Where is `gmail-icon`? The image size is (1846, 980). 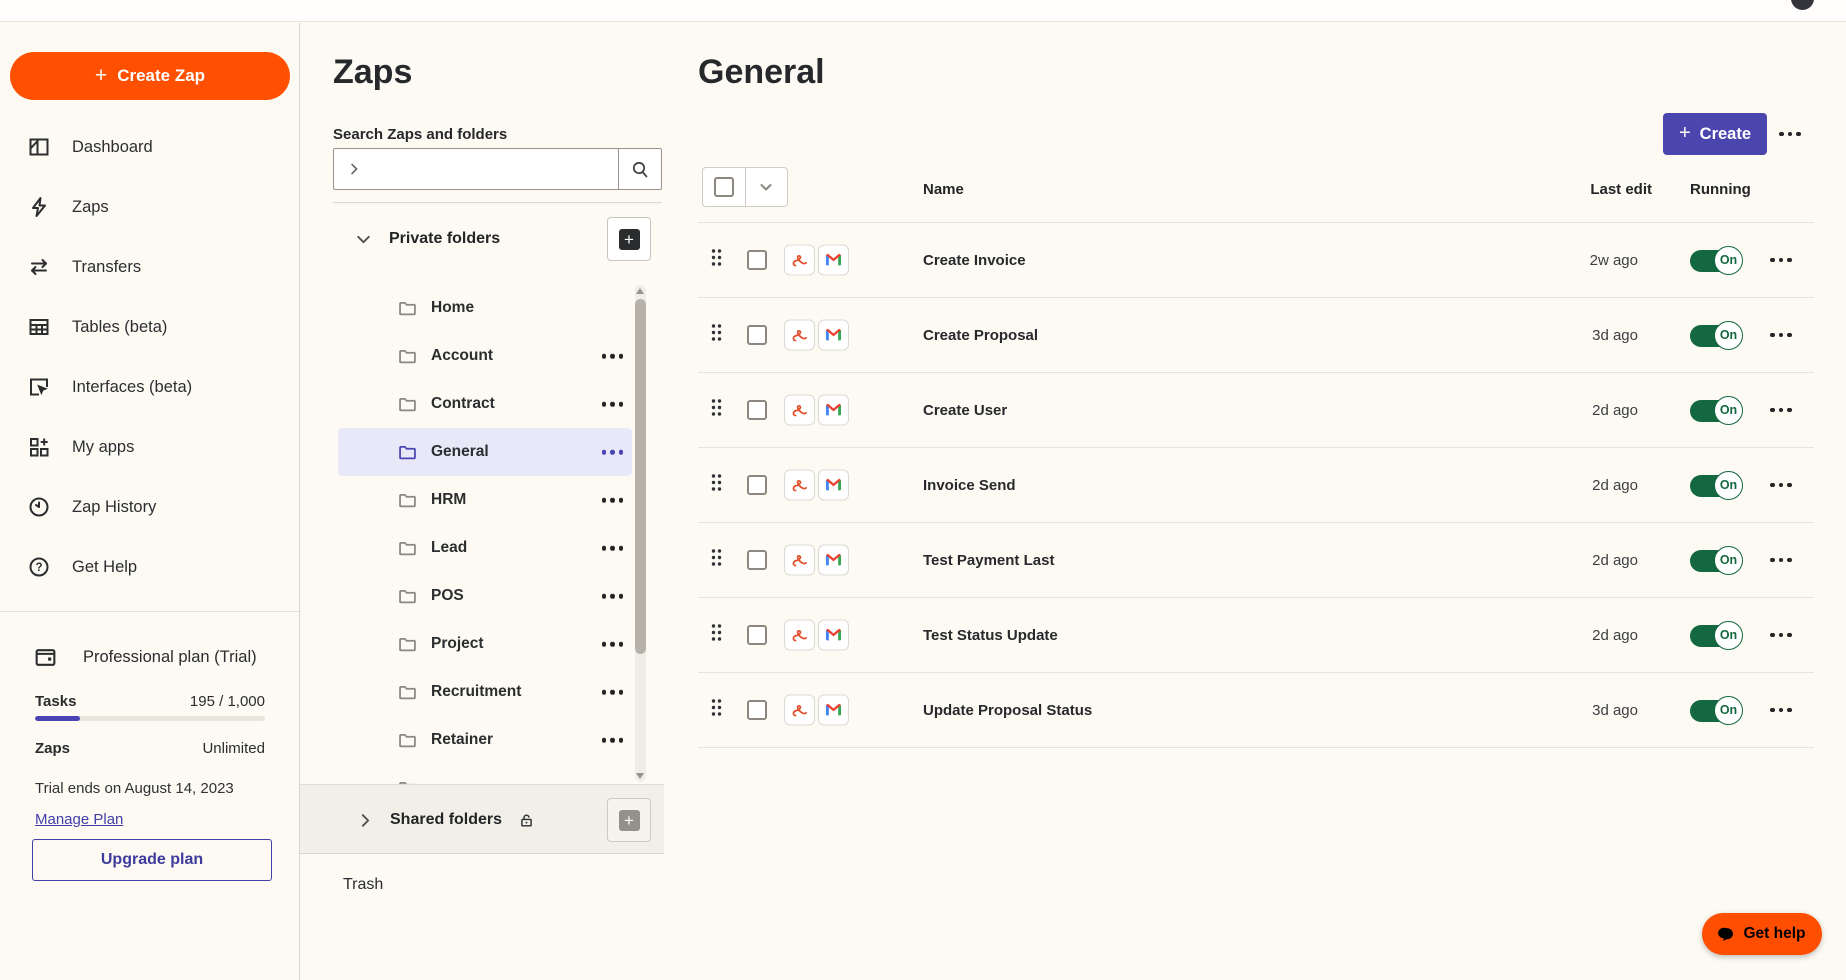 gmail-icon is located at coordinates (833, 635).